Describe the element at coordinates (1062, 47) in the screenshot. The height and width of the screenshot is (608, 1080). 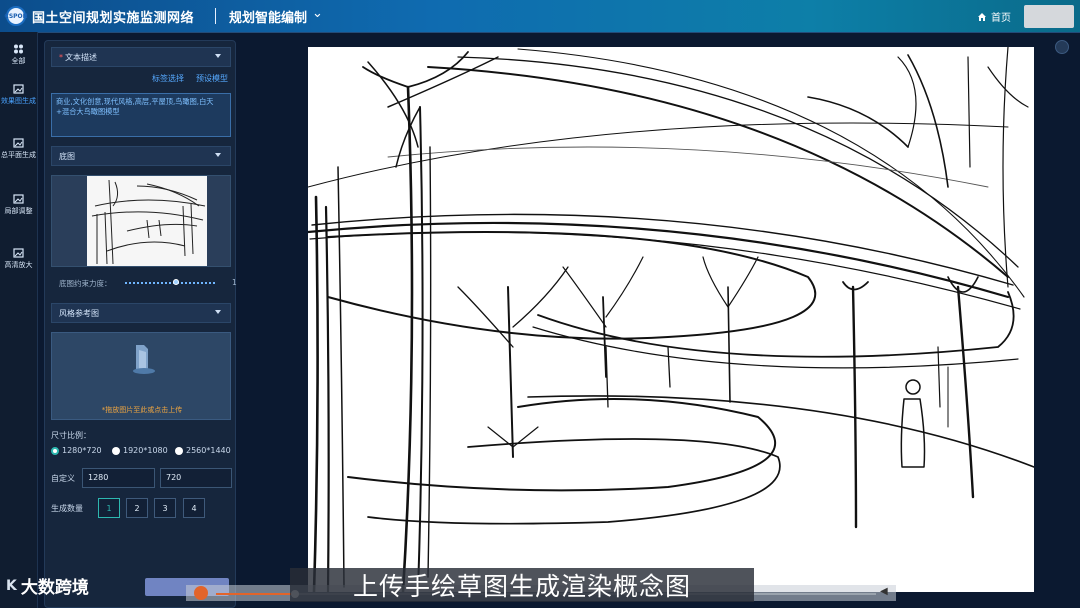
I see `canvas-options-button` at that location.